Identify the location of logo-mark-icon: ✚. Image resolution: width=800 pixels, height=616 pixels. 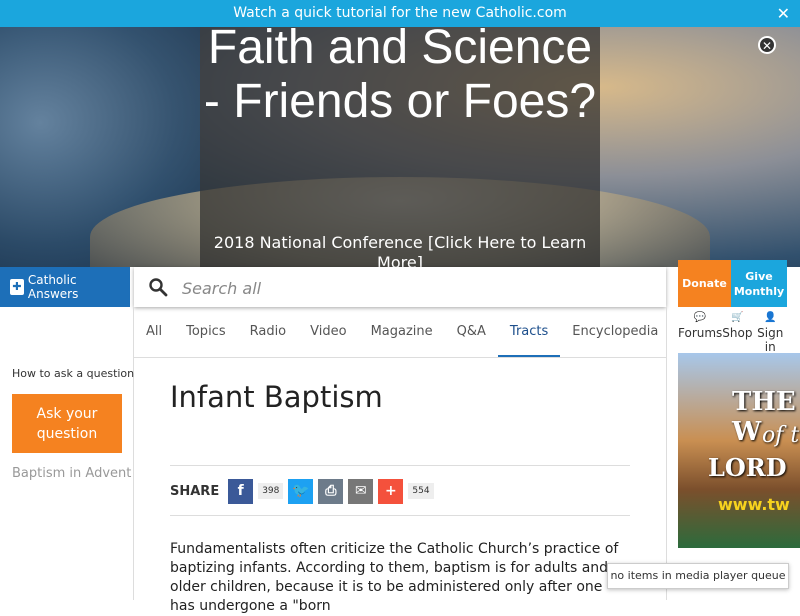
(17, 287).